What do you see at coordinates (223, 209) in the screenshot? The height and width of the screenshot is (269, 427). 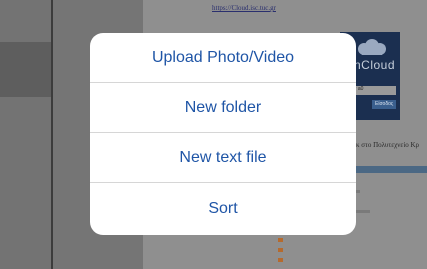 I see `sort-option: Sort` at bounding box center [223, 209].